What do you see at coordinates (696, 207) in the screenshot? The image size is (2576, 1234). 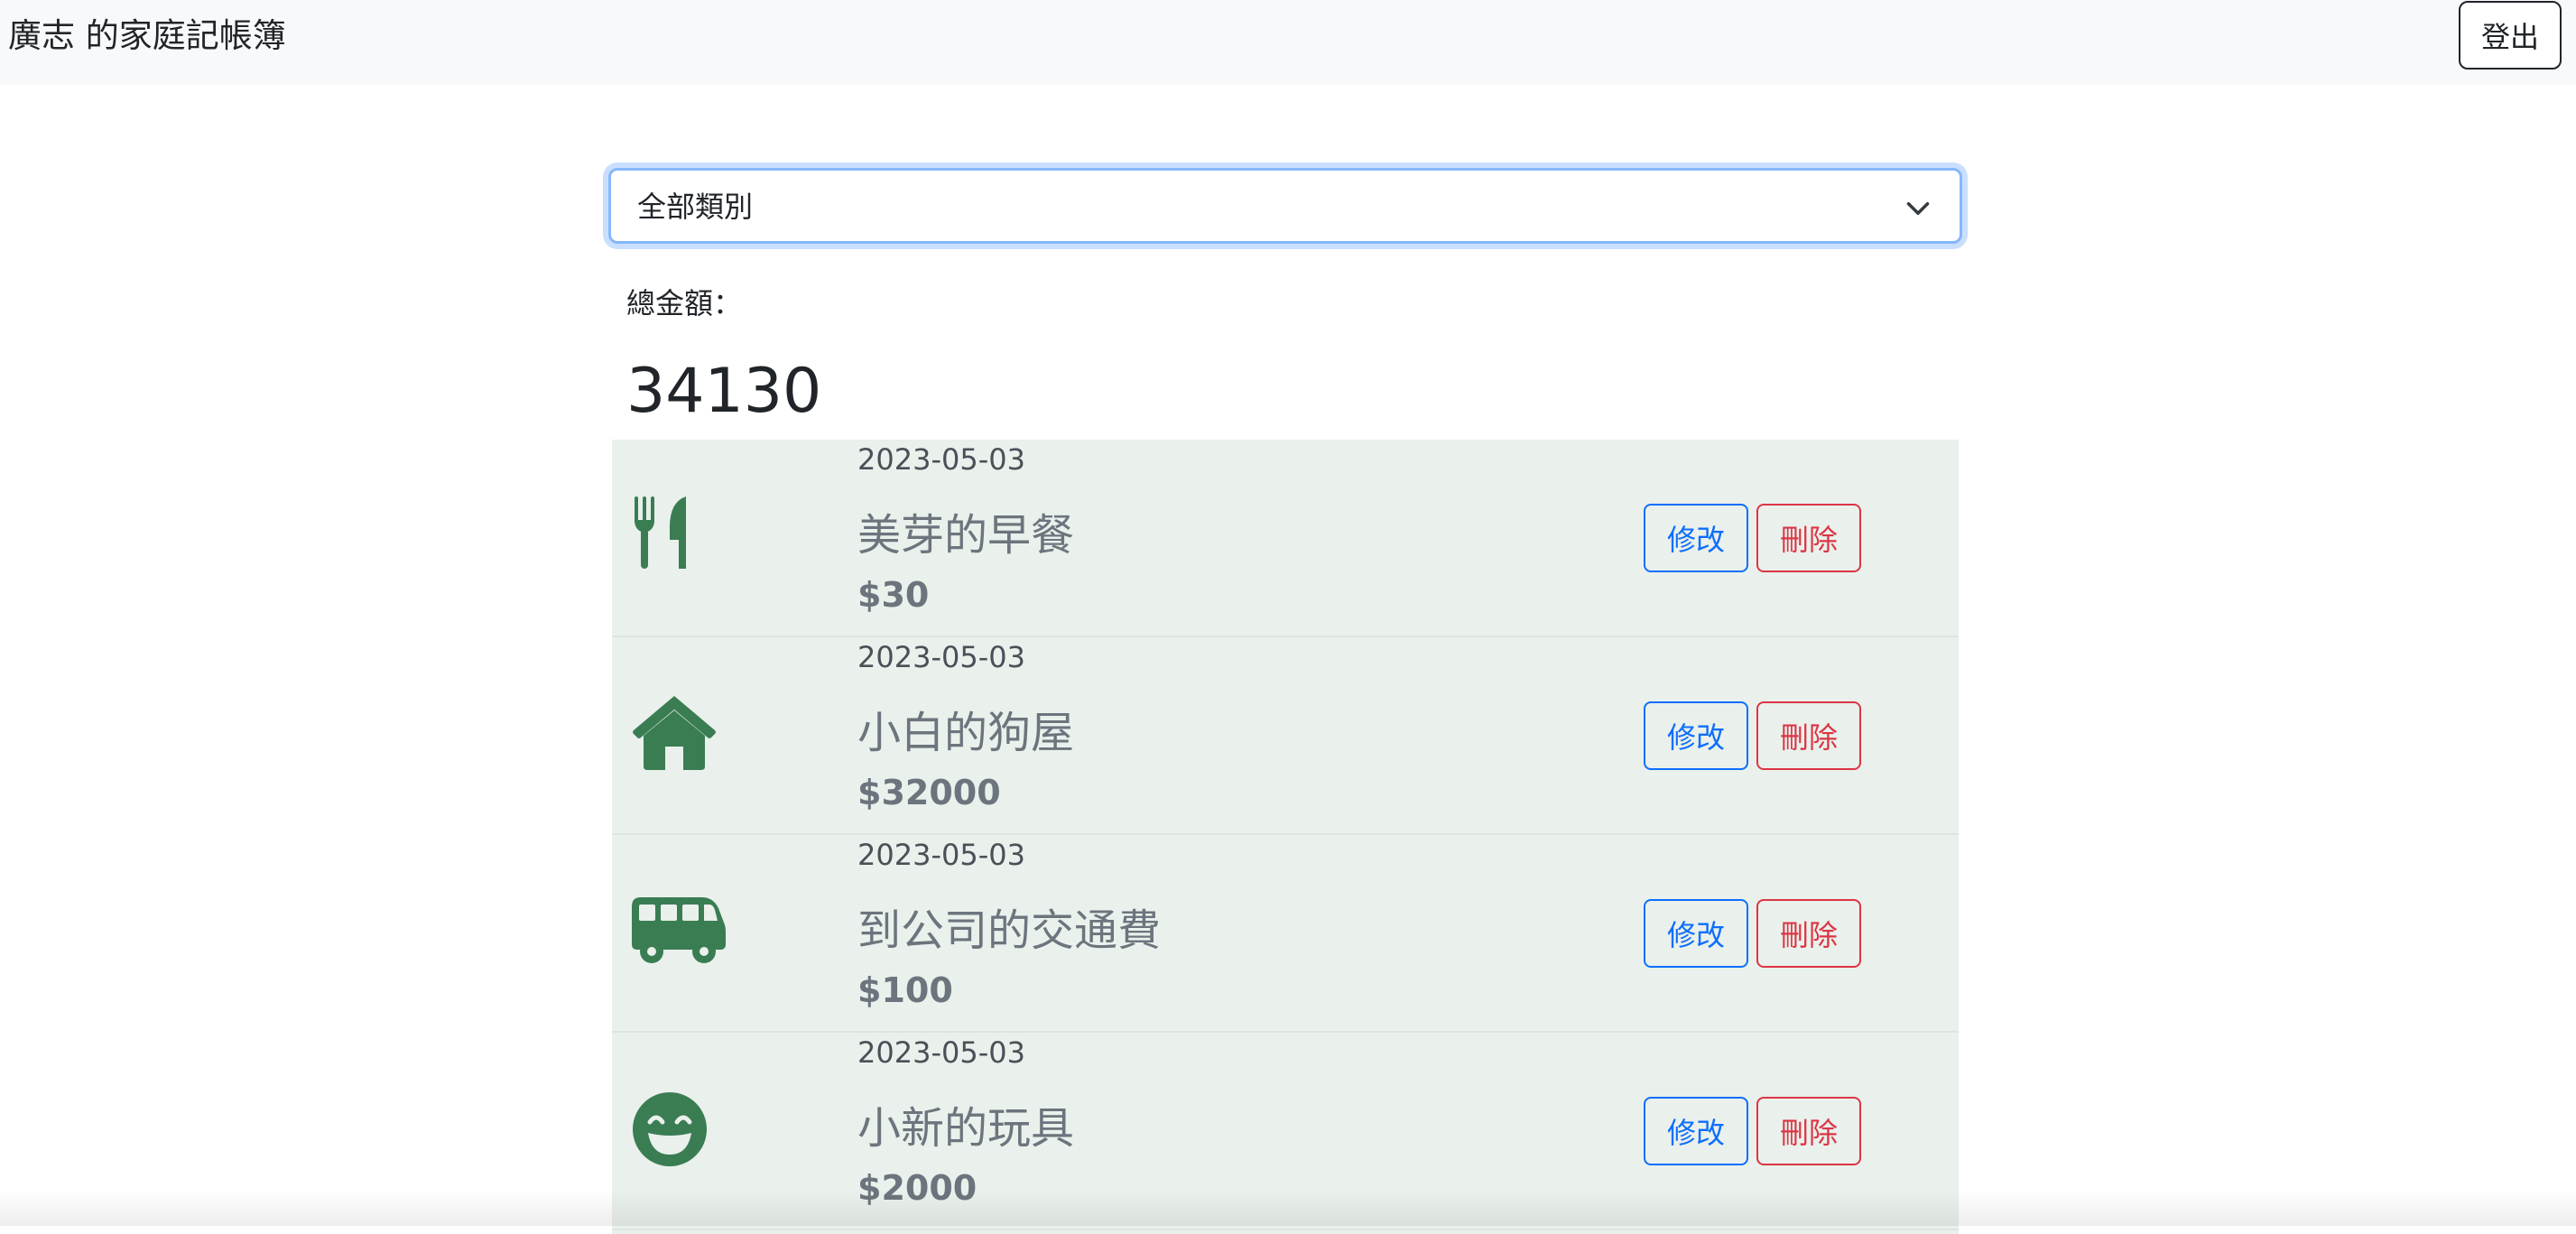 I see `category-filter-selected-value: 全部類別` at bounding box center [696, 207].